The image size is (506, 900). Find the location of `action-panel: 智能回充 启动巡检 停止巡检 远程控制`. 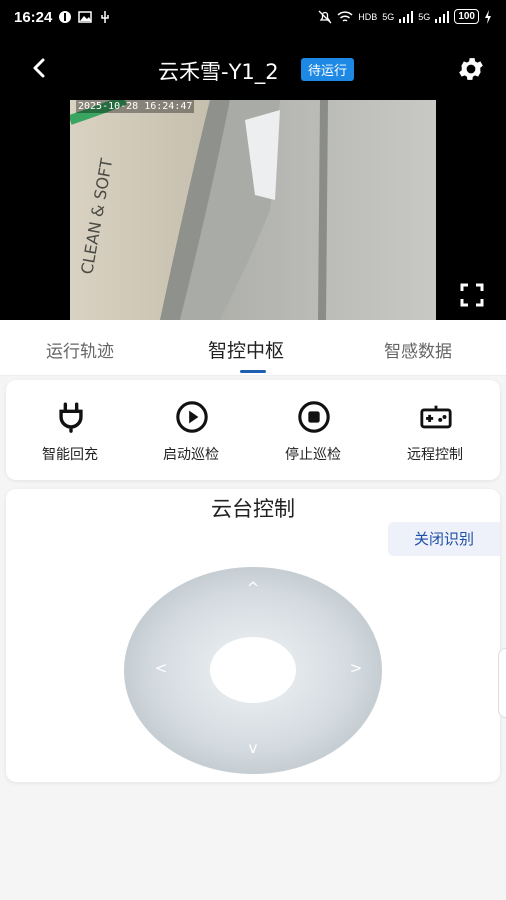

action-panel: 智能回充 启动巡检 停止巡检 远程控制 is located at coordinates (253, 430).